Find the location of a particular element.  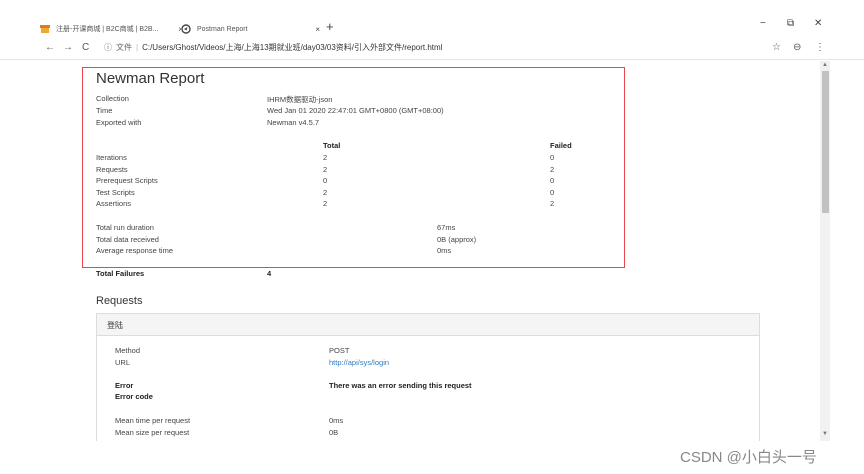

scroll-down-icon: ▼ is located at coordinates (825, 434).